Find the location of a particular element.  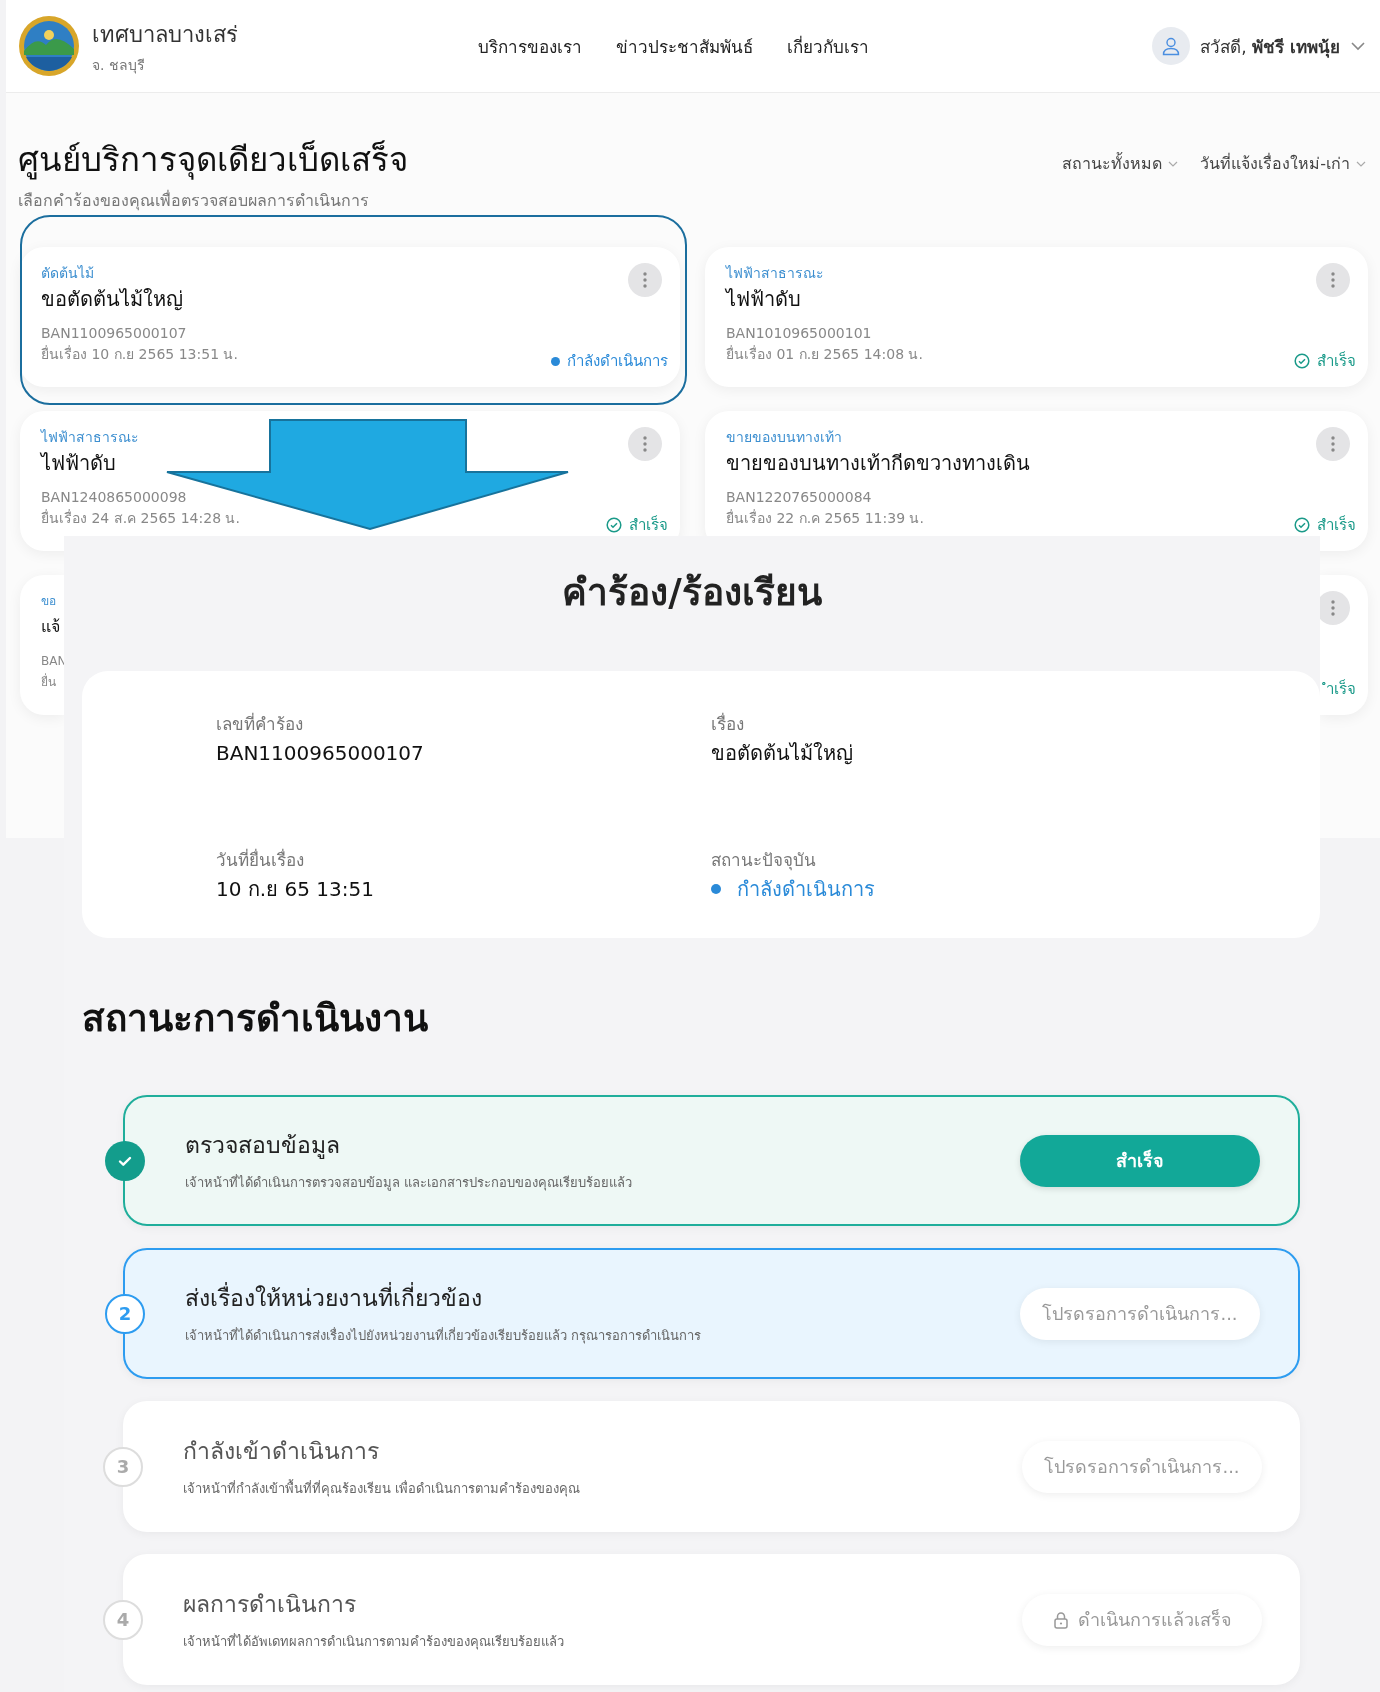

field-value: BAN1100965000107 is located at coordinates (320, 753).